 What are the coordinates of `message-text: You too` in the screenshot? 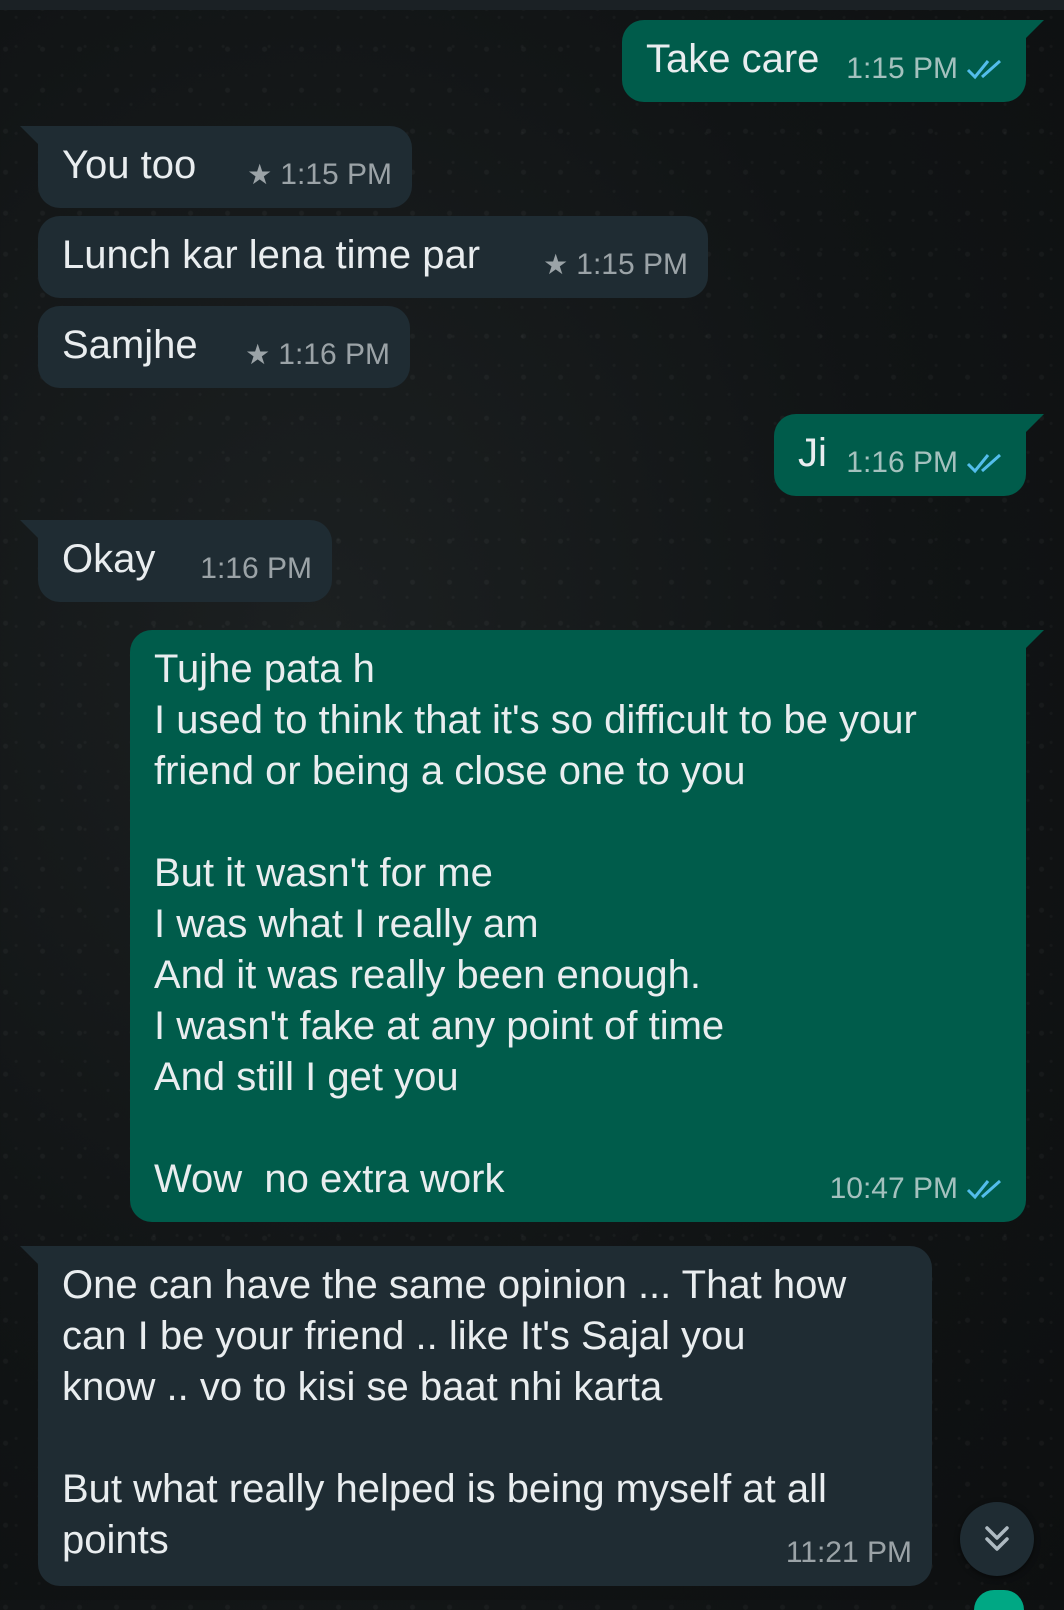 It's located at (129, 165).